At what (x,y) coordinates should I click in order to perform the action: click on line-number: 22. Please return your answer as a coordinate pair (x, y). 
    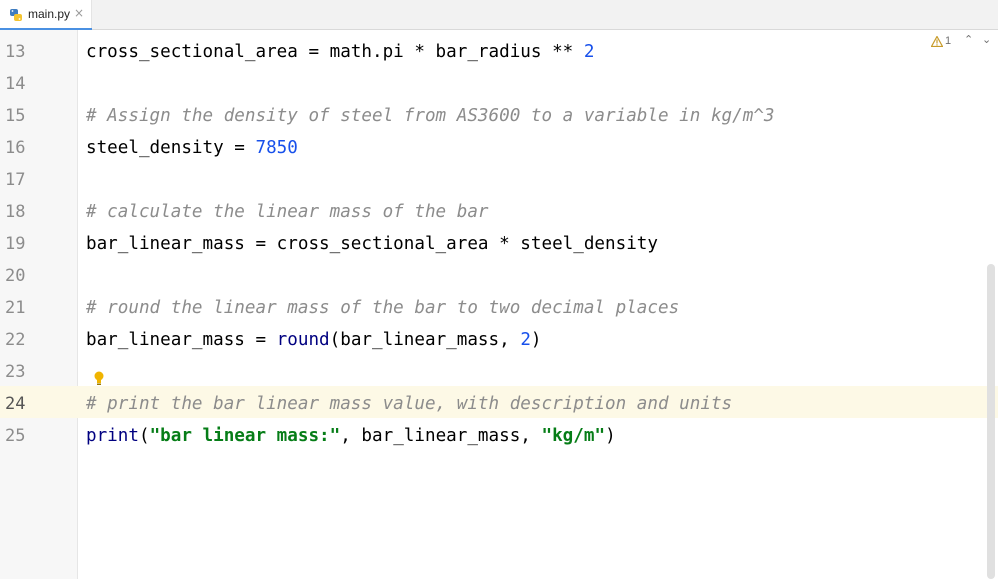
    Looking at the image, I should click on (15, 340).